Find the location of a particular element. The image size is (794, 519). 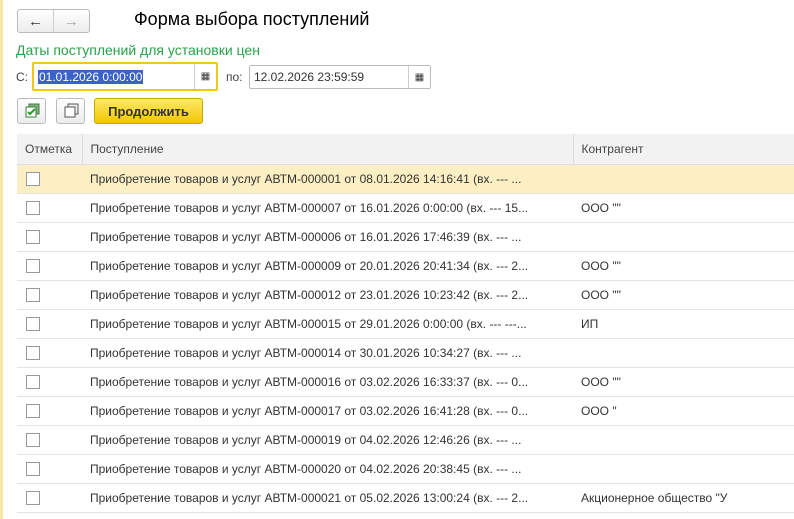

uncheck-all-button is located at coordinates (70, 111).